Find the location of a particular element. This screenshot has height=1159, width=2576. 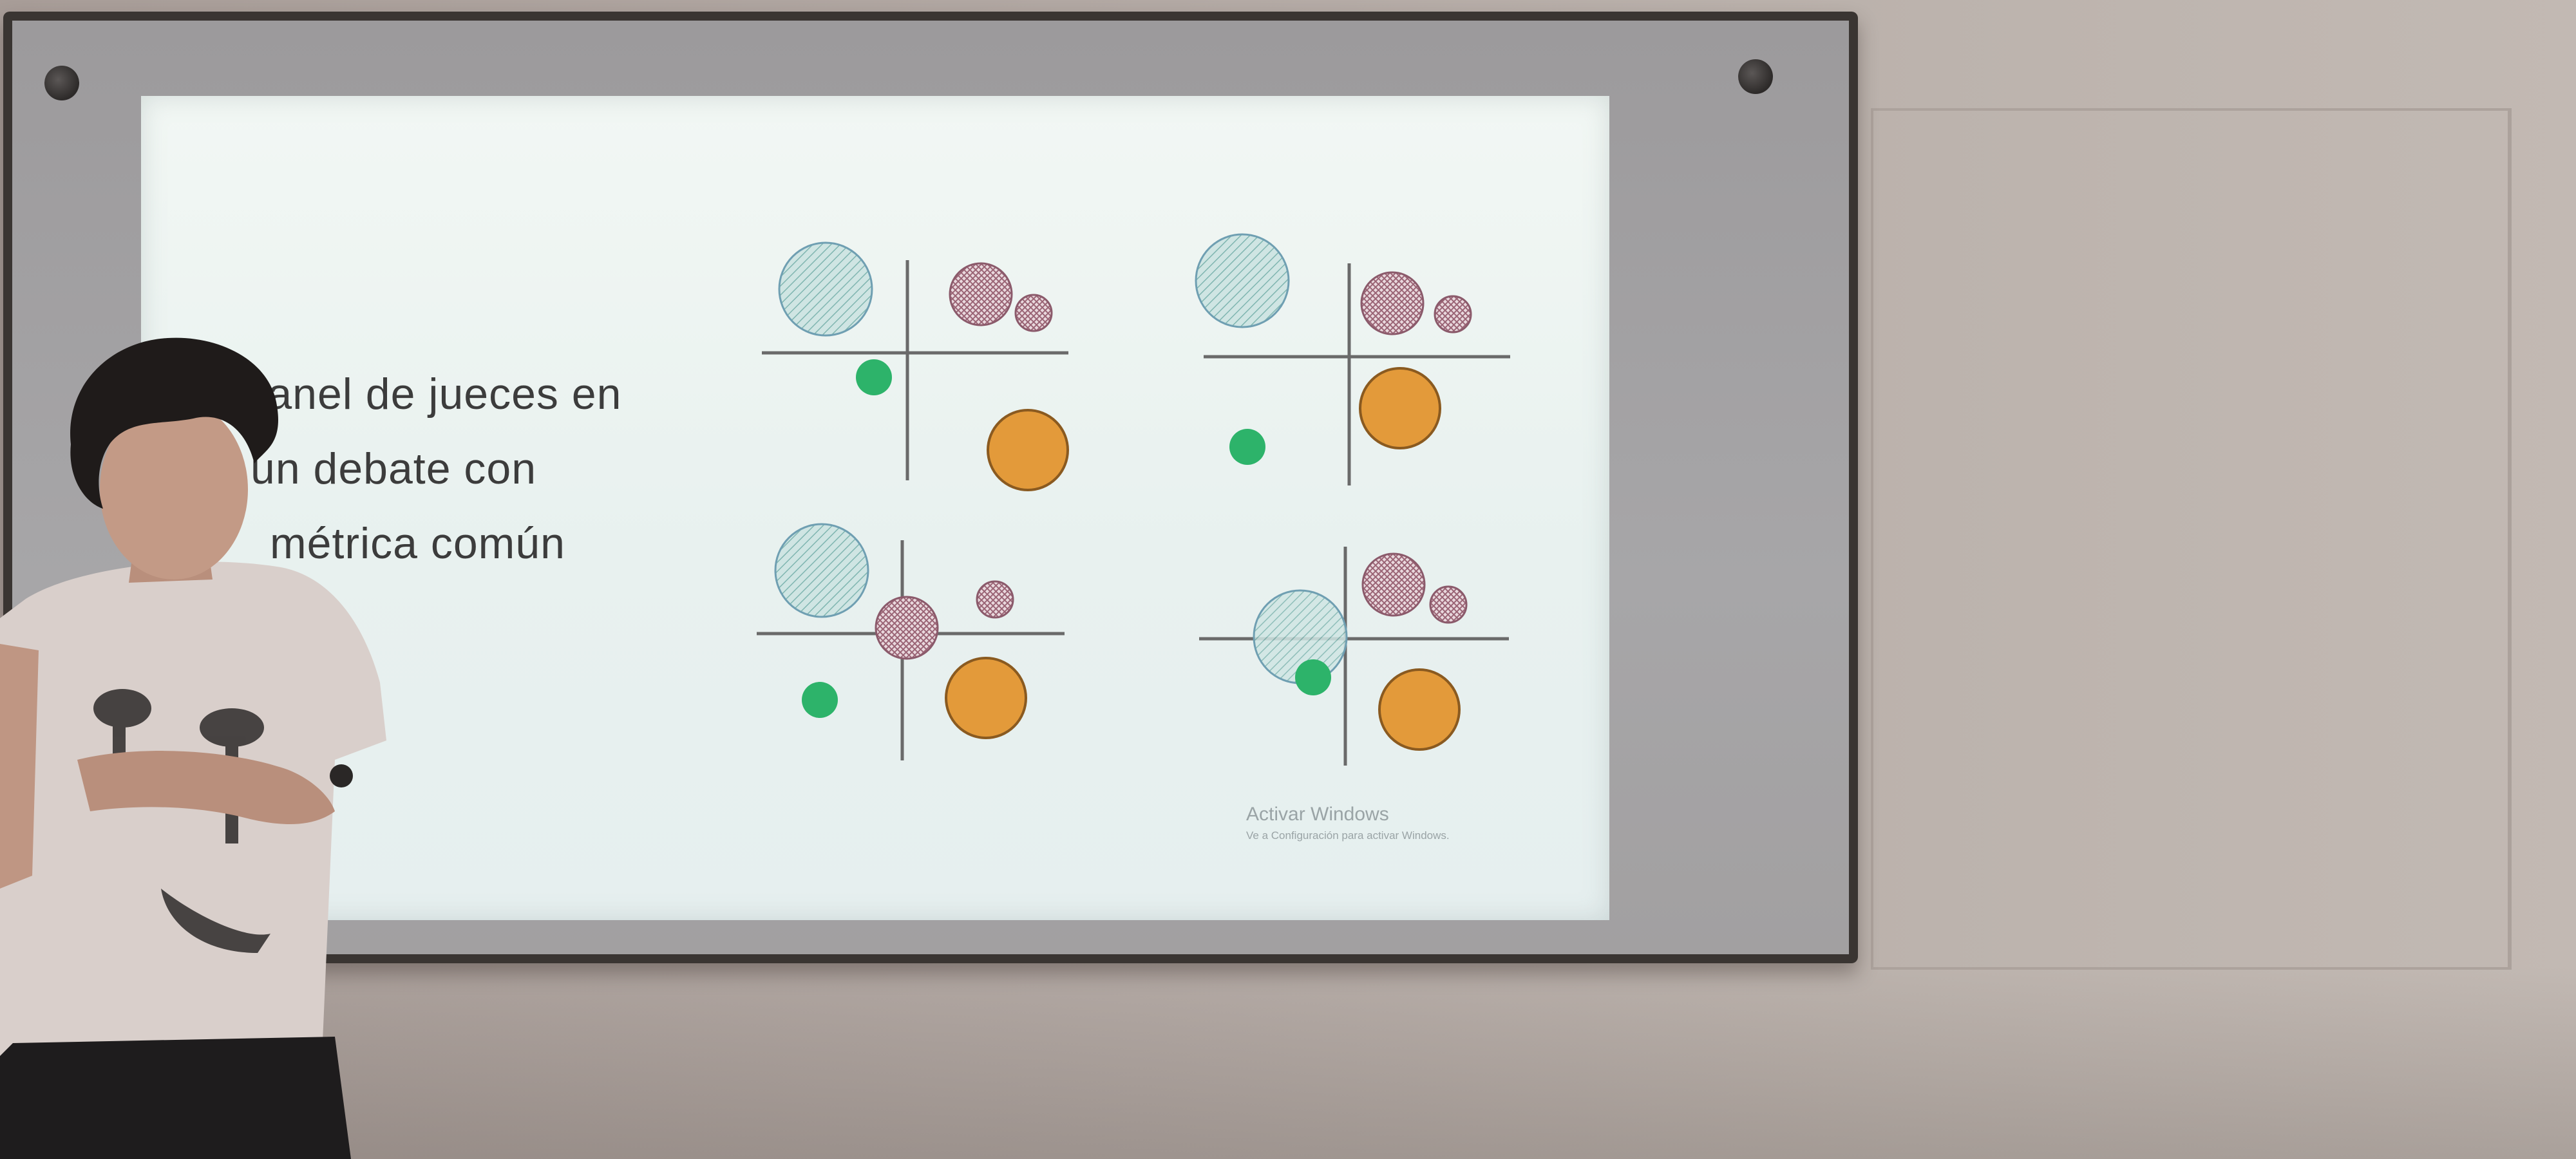

presenter-pants is located at coordinates (175, 1098).